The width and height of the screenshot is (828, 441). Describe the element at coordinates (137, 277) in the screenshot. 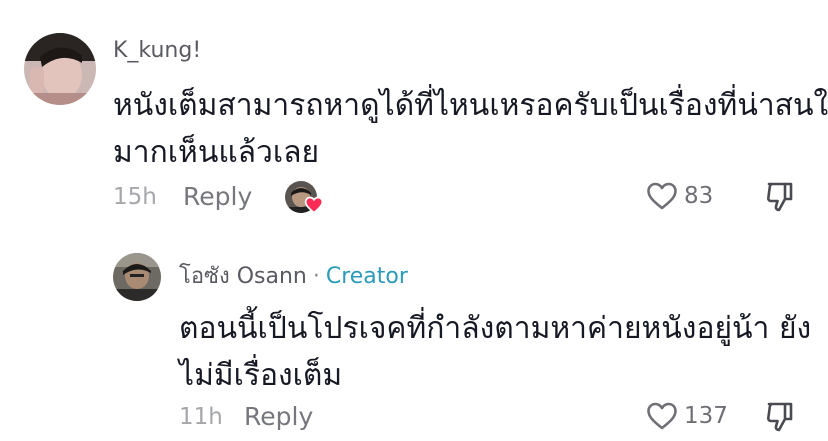

I see `creator-avatar` at that location.